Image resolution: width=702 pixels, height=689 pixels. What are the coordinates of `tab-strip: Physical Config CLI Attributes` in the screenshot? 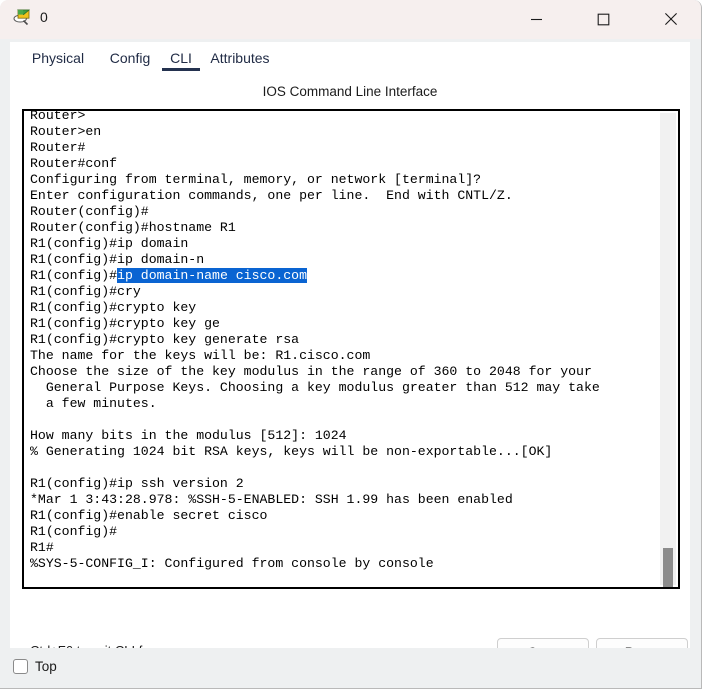 It's located at (350, 57).